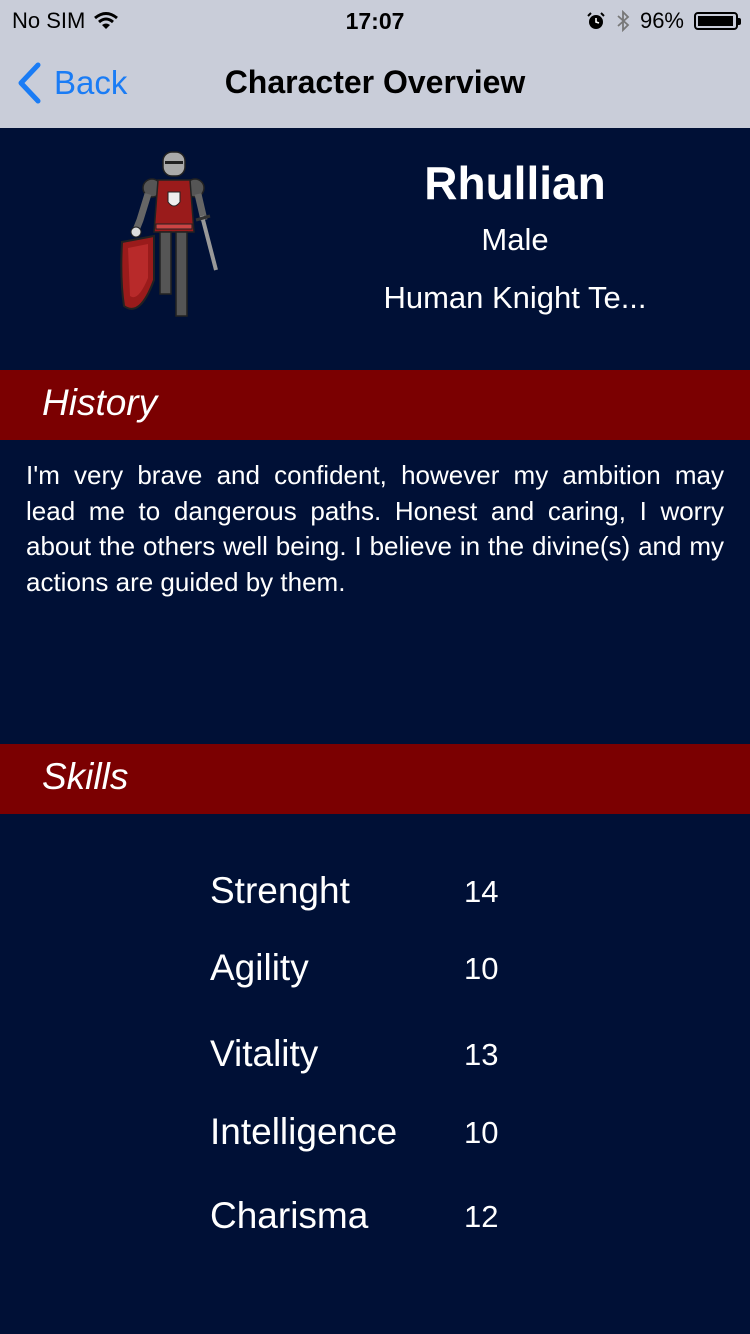  Describe the element at coordinates (375, 895) in the screenshot. I see `skill-row-strenght: Strenght 14` at that location.